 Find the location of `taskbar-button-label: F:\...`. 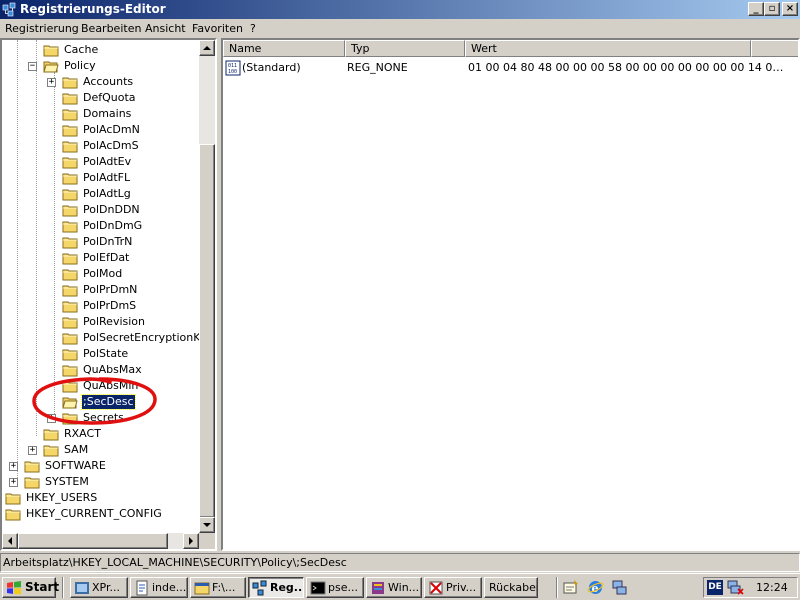

taskbar-button-label: F:\... is located at coordinates (224, 587).